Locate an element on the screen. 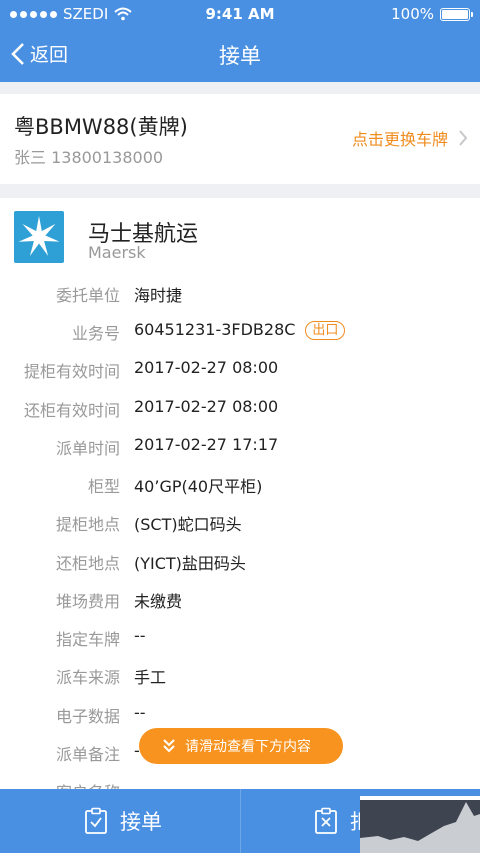 This screenshot has width=480, height=853. thumbnail-overlay is located at coordinates (420, 824).